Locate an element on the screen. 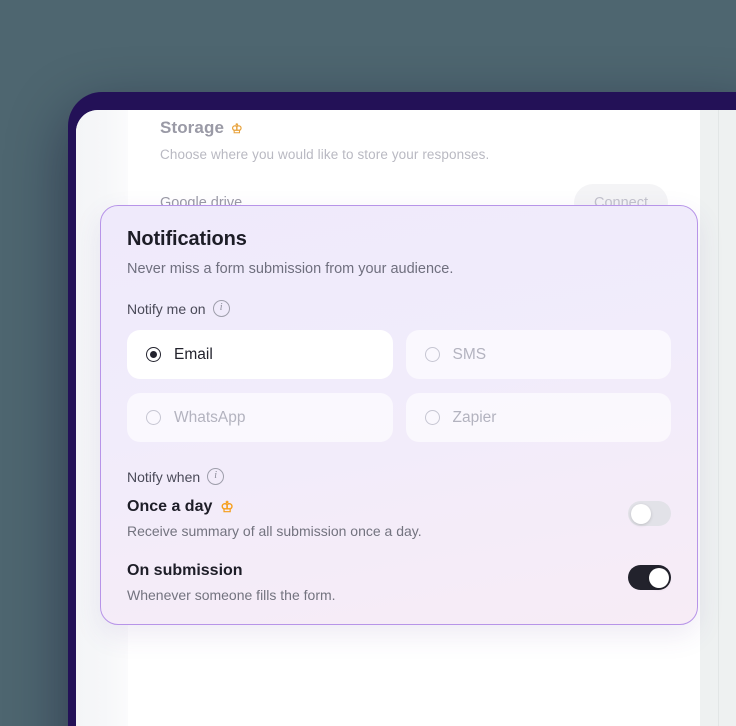 The image size is (736, 726). radio-option-sms: SMS is located at coordinates (538, 354).